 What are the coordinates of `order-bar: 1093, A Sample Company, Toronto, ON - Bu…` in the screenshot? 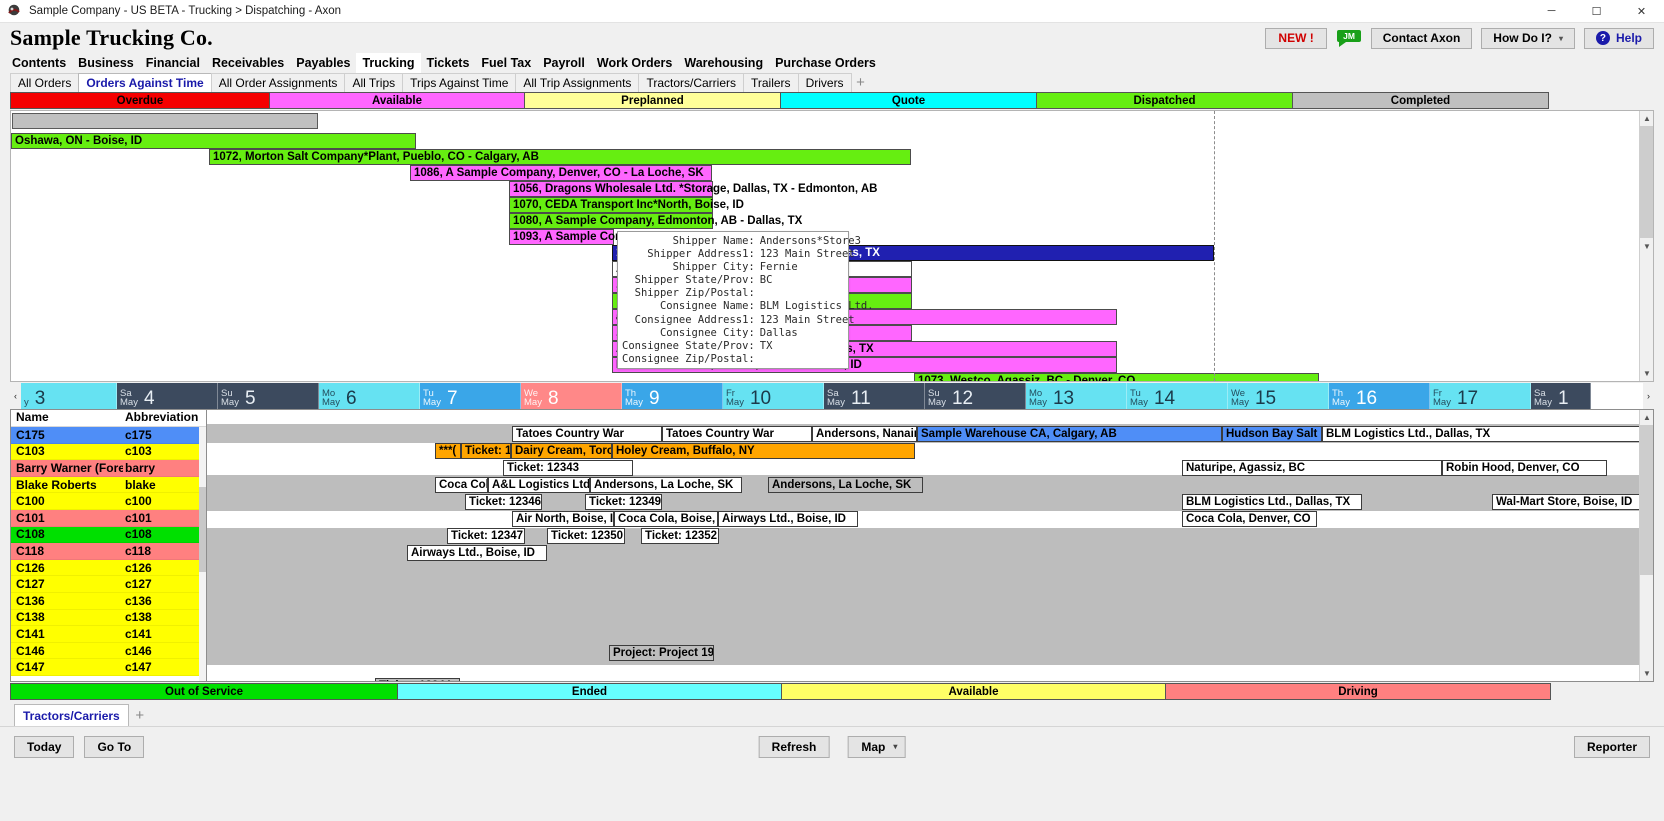 It's located at (652, 237).